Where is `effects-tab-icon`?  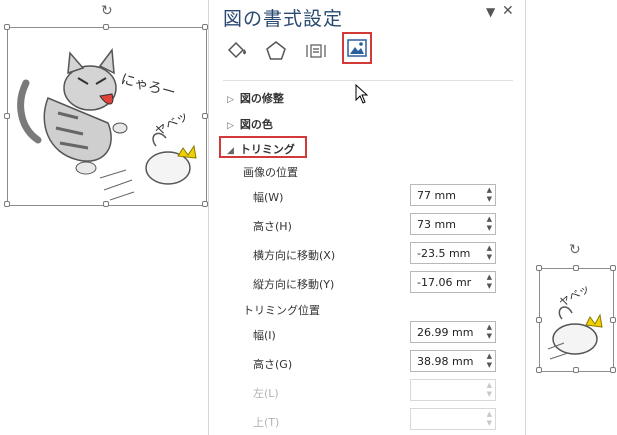 effects-tab-icon is located at coordinates (276, 51).